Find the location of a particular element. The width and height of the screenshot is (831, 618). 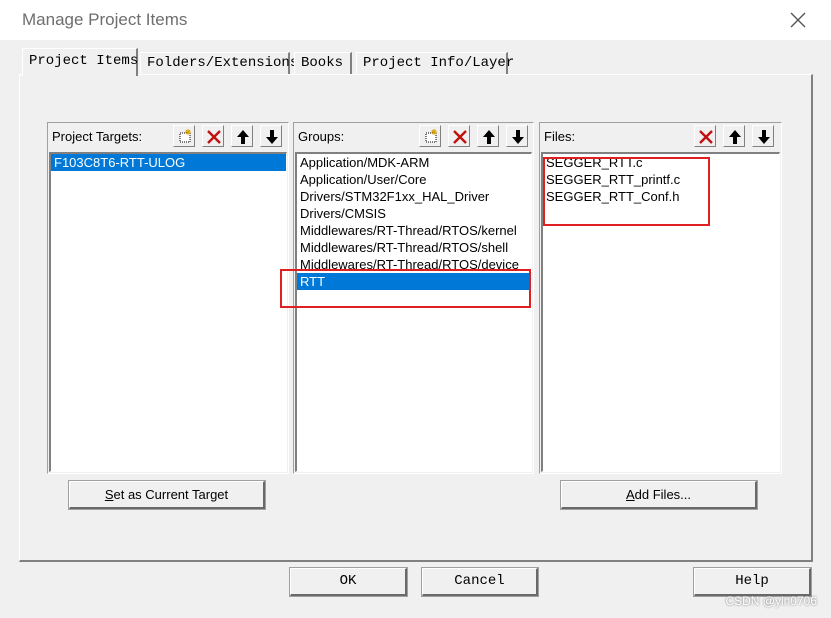

title-bar: Manage Project Items is located at coordinates (415, 20).